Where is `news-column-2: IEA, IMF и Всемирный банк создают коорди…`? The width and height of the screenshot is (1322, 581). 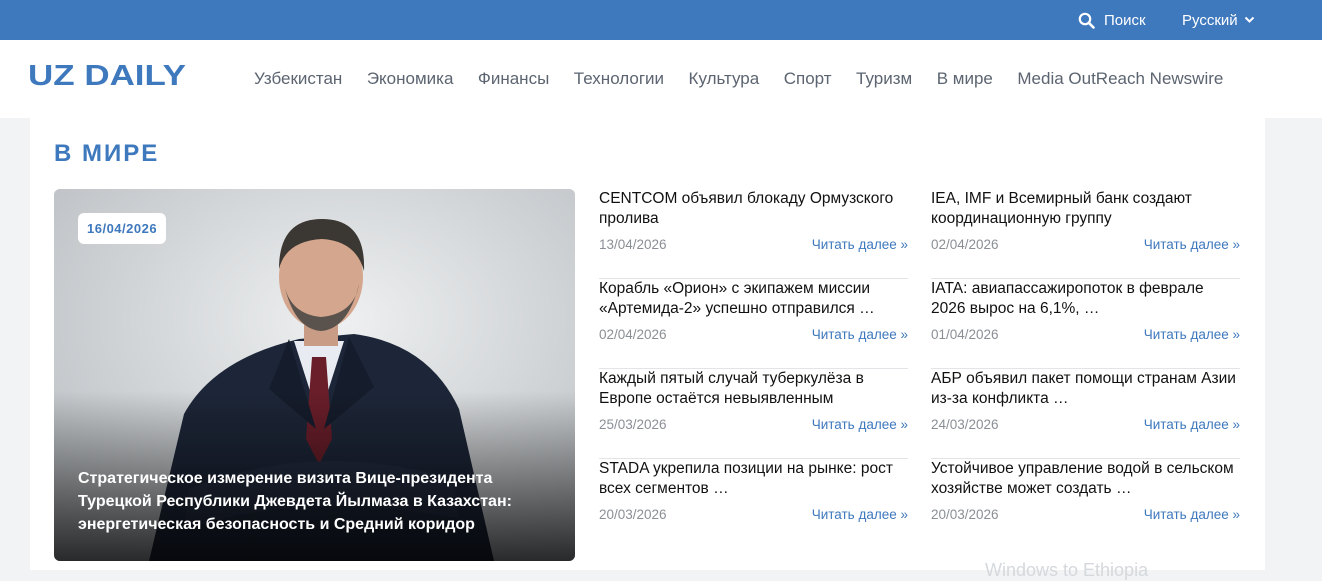 news-column-2: IEA, IMF и Всемирный банк создают коорди… is located at coordinates (1085, 369).